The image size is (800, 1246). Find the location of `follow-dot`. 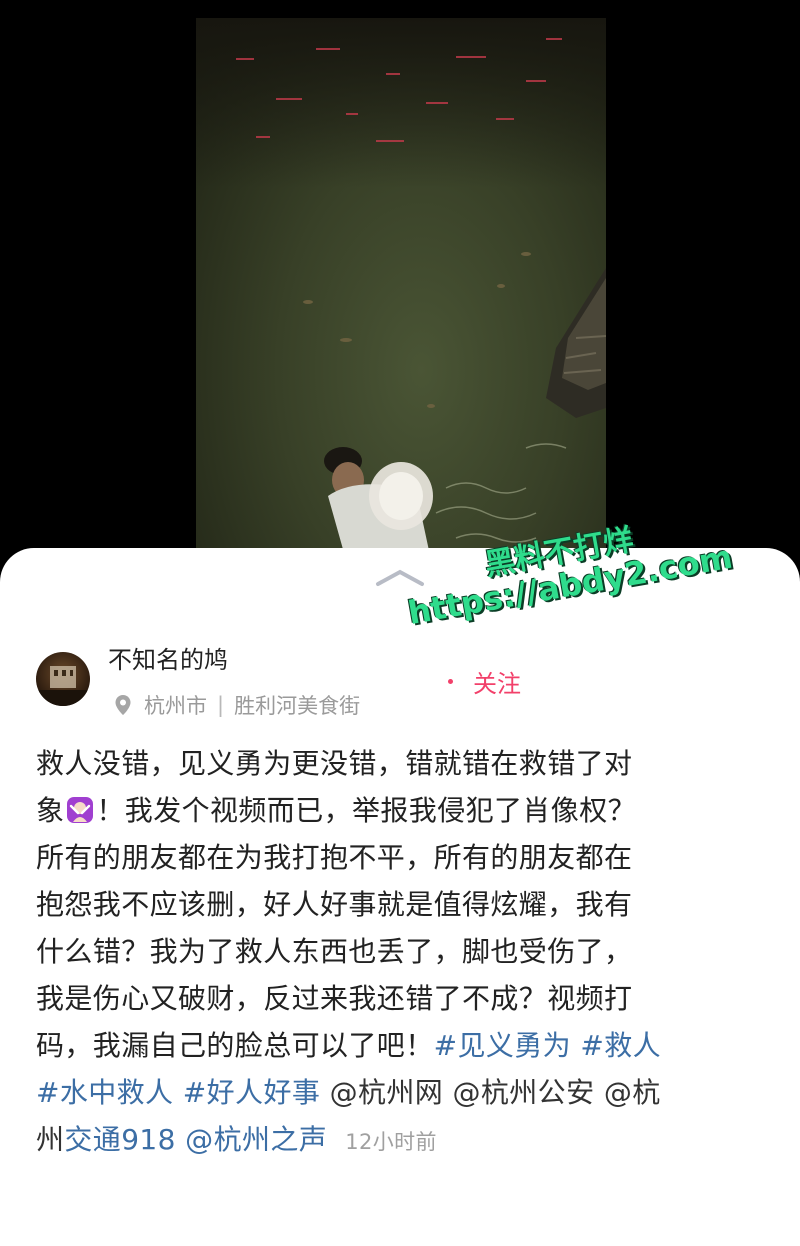

follow-dot is located at coordinates (450, 681).